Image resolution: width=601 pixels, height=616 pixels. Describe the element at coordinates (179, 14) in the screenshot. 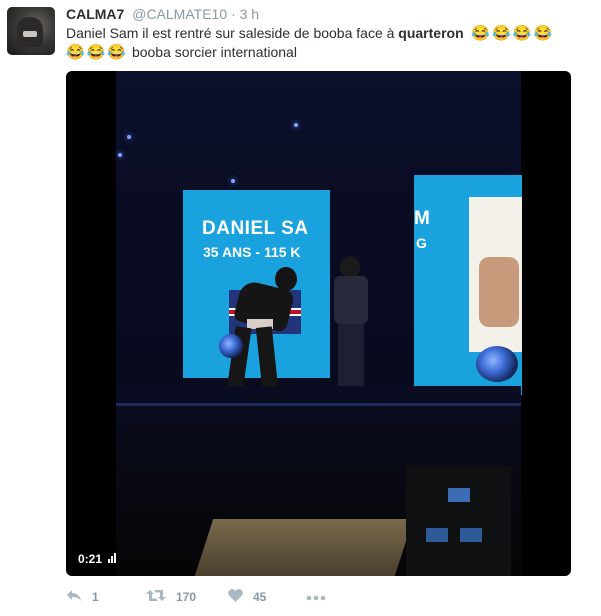

I see `user-handle: @CALMATE10` at that location.